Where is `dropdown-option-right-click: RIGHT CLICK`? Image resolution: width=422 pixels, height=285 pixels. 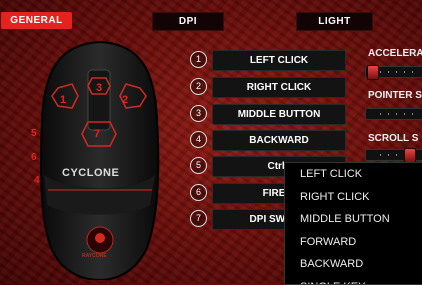 dropdown-option-right-click: RIGHT CLICK is located at coordinates (353, 197).